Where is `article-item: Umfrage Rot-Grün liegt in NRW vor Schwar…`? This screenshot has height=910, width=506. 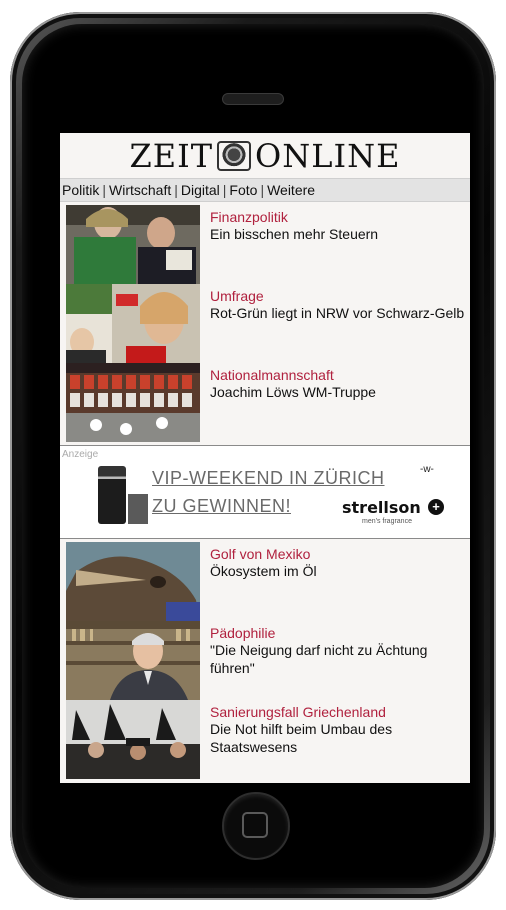 article-item: Umfrage Rot-Grün liegt in NRW vor Schwar… is located at coordinates (265, 323).